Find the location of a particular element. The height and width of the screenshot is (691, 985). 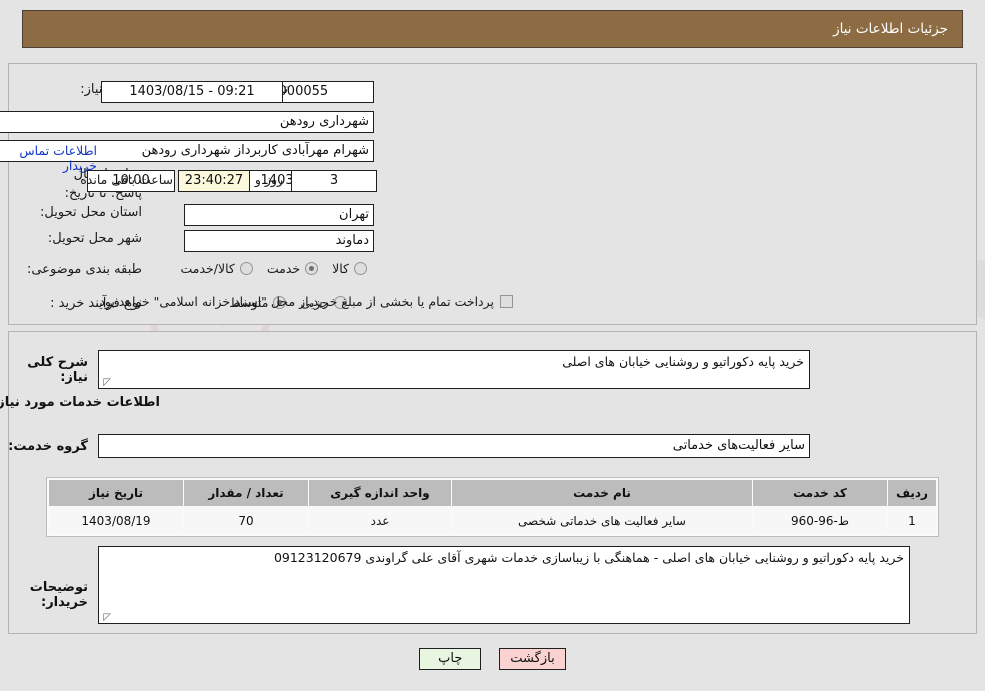

treasury-checkbox is located at coordinates (506, 301).